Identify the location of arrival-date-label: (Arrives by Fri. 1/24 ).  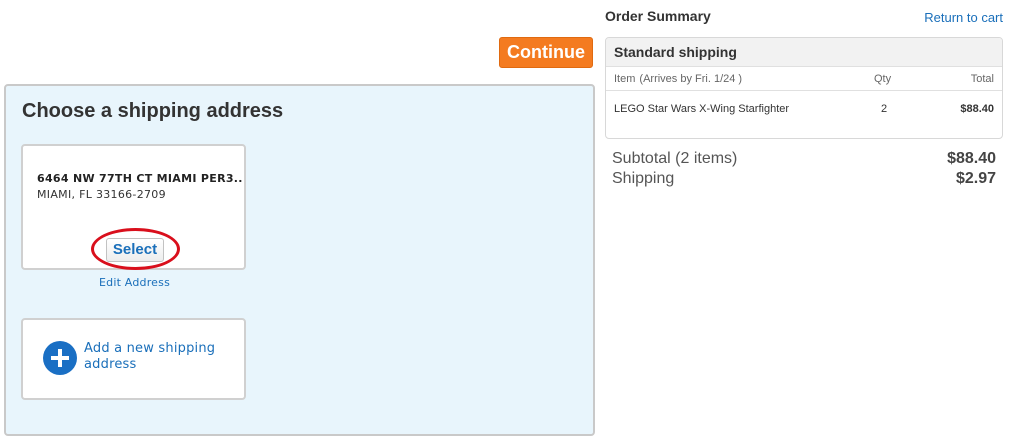
(691, 79).